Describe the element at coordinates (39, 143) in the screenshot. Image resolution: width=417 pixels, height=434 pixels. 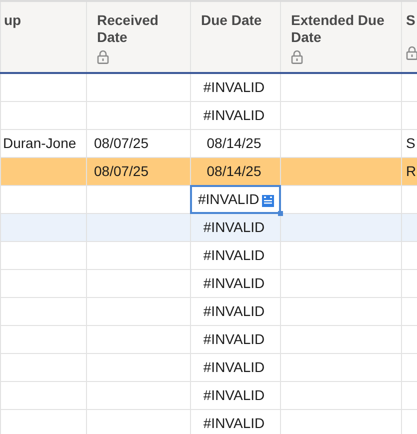
I see `table-cell-text: Duran-Jone` at that location.